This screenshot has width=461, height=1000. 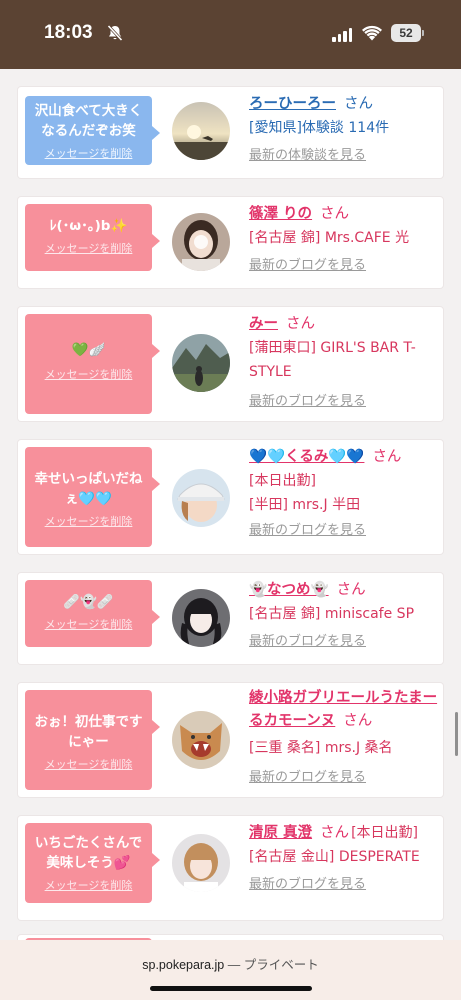 What do you see at coordinates (92, 613) in the screenshot?
I see `message-bubble: 🩹👻🩹 メッセージを削除` at bounding box center [92, 613].